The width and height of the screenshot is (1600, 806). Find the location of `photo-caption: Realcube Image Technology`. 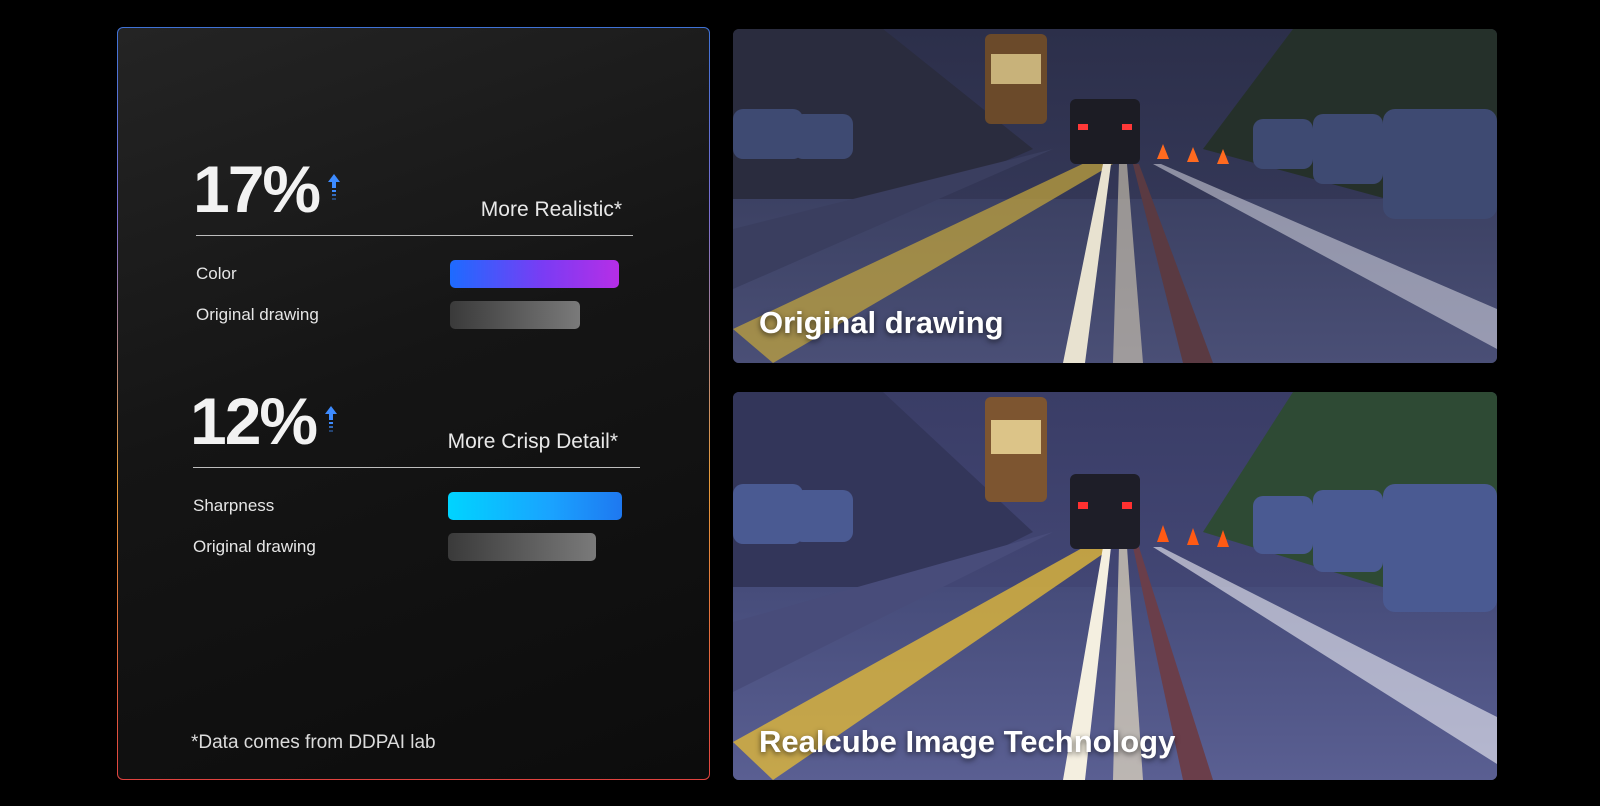

photo-caption: Realcube Image Technology is located at coordinates (967, 741).